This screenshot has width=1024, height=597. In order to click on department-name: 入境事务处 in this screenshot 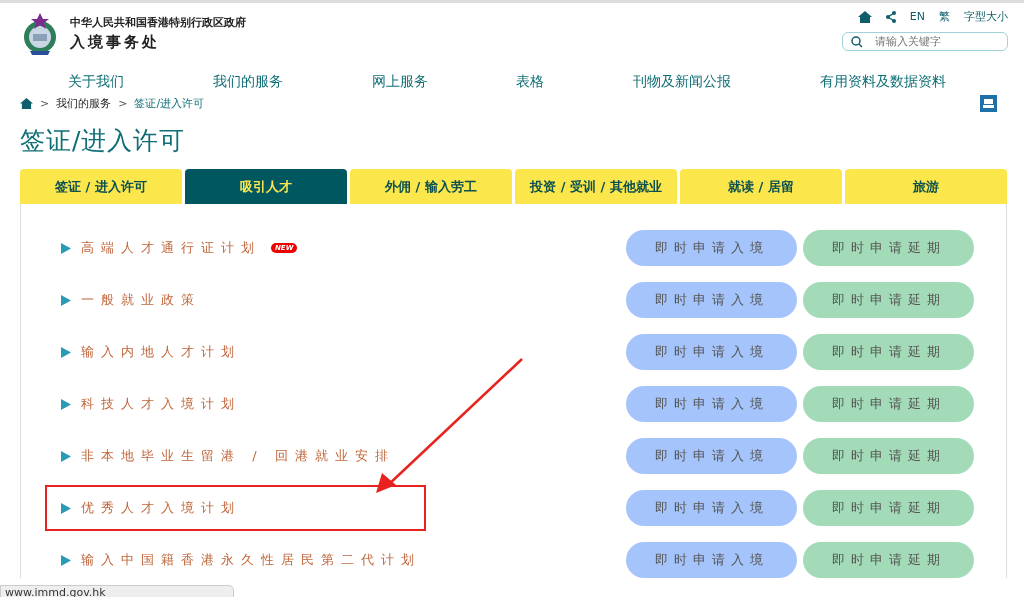, I will do `click(115, 42)`.